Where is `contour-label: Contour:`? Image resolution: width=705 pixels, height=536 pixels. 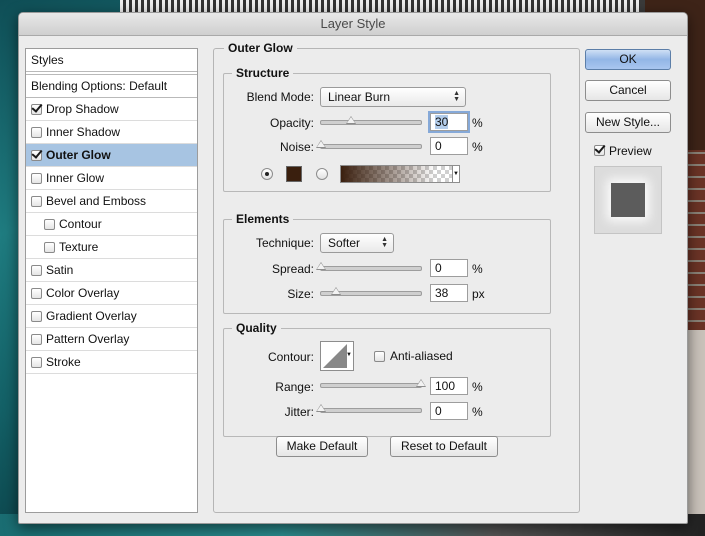
contour-label: Contour: is located at coordinates (290, 357).